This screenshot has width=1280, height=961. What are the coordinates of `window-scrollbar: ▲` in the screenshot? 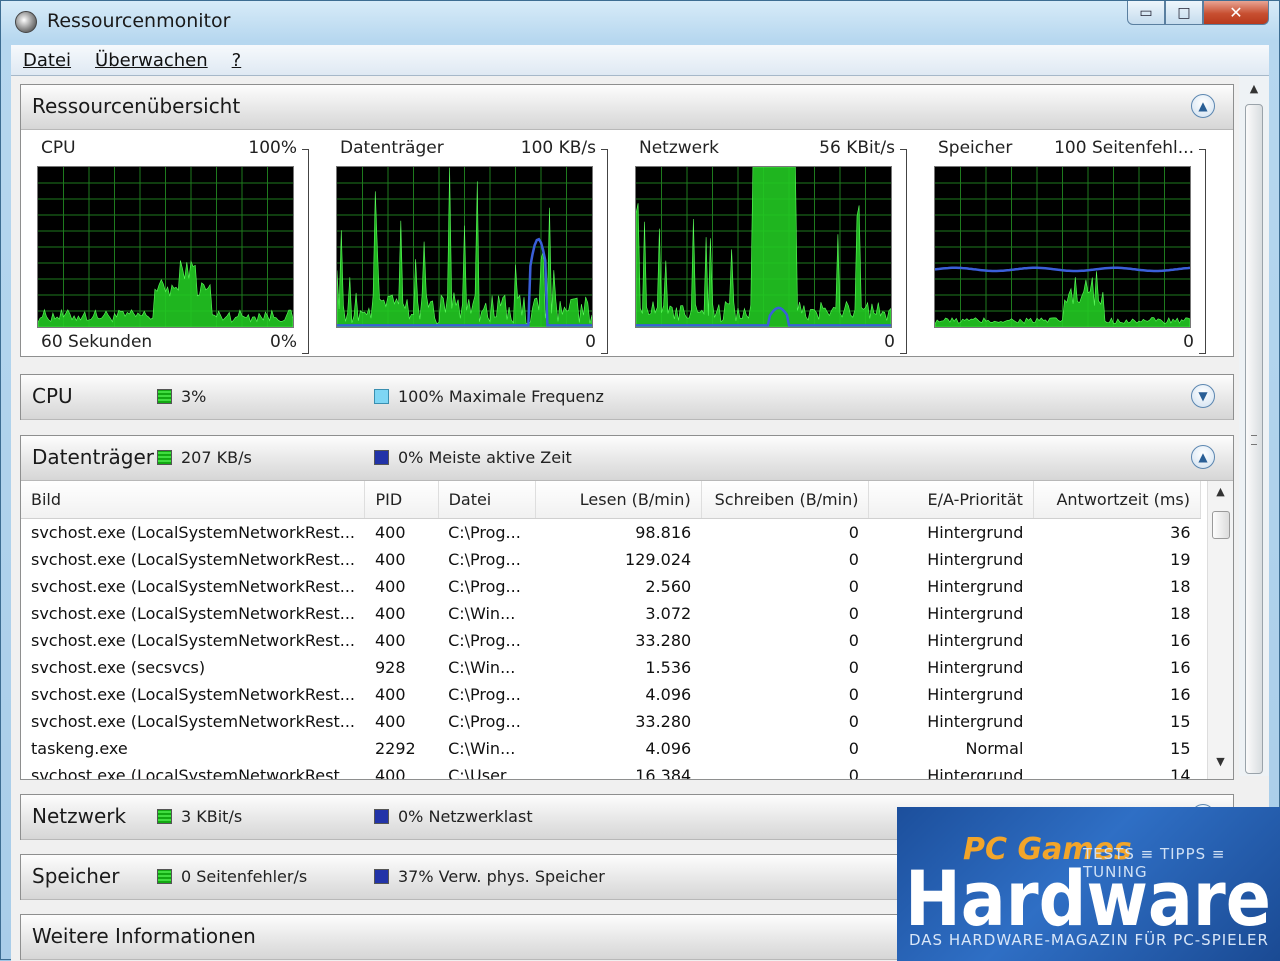 It's located at (1254, 426).